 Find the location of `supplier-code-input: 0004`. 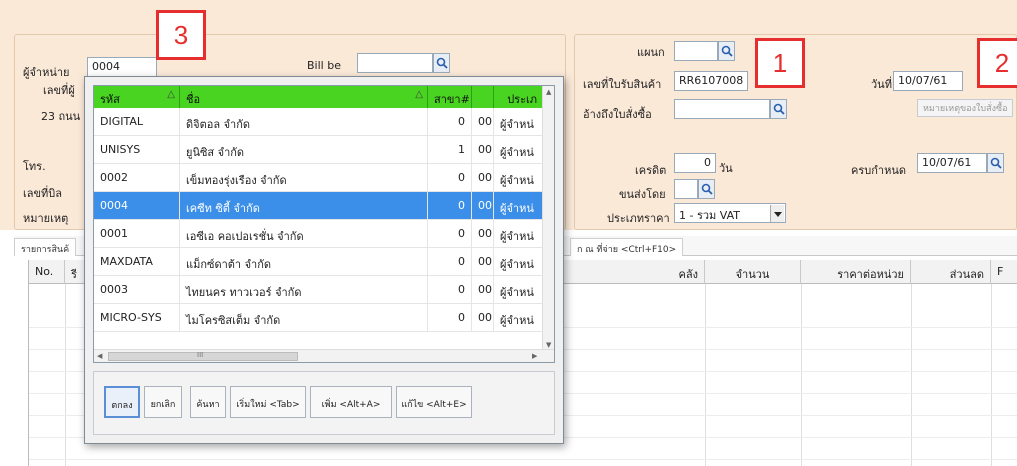

supplier-code-input: 0004 is located at coordinates (122, 67).